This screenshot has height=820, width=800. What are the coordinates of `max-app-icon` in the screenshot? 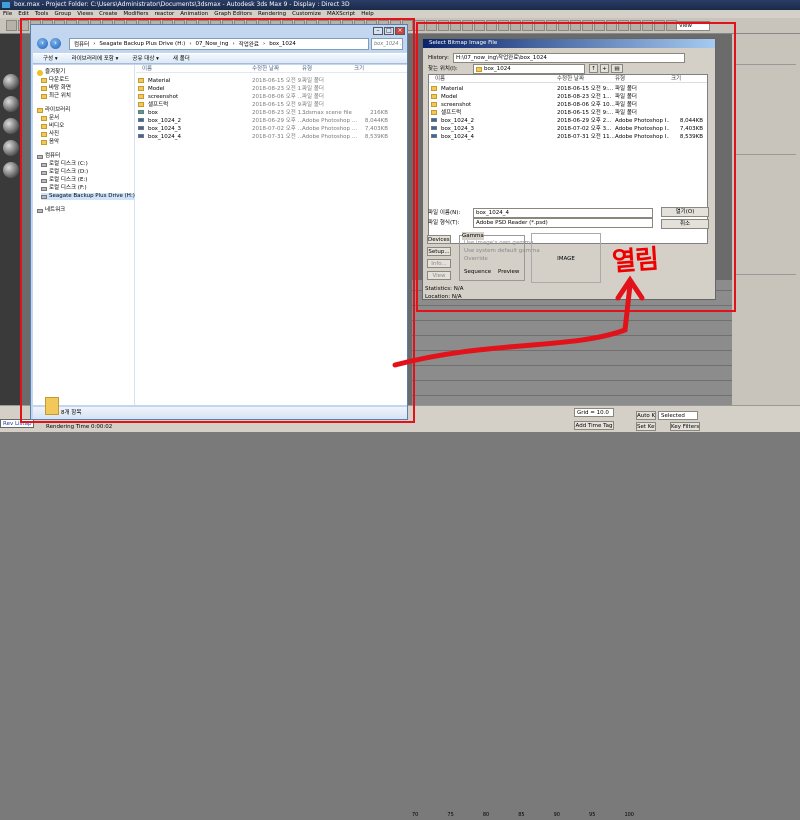 It's located at (6, 5).